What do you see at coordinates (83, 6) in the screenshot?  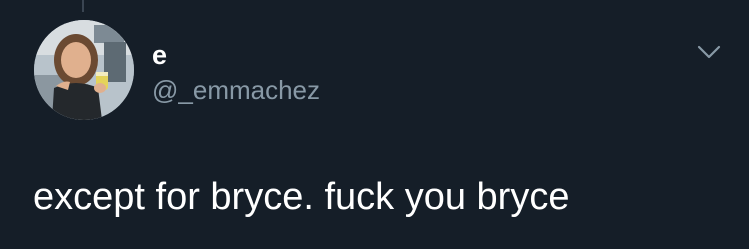 I see `thread-connector-line` at bounding box center [83, 6].